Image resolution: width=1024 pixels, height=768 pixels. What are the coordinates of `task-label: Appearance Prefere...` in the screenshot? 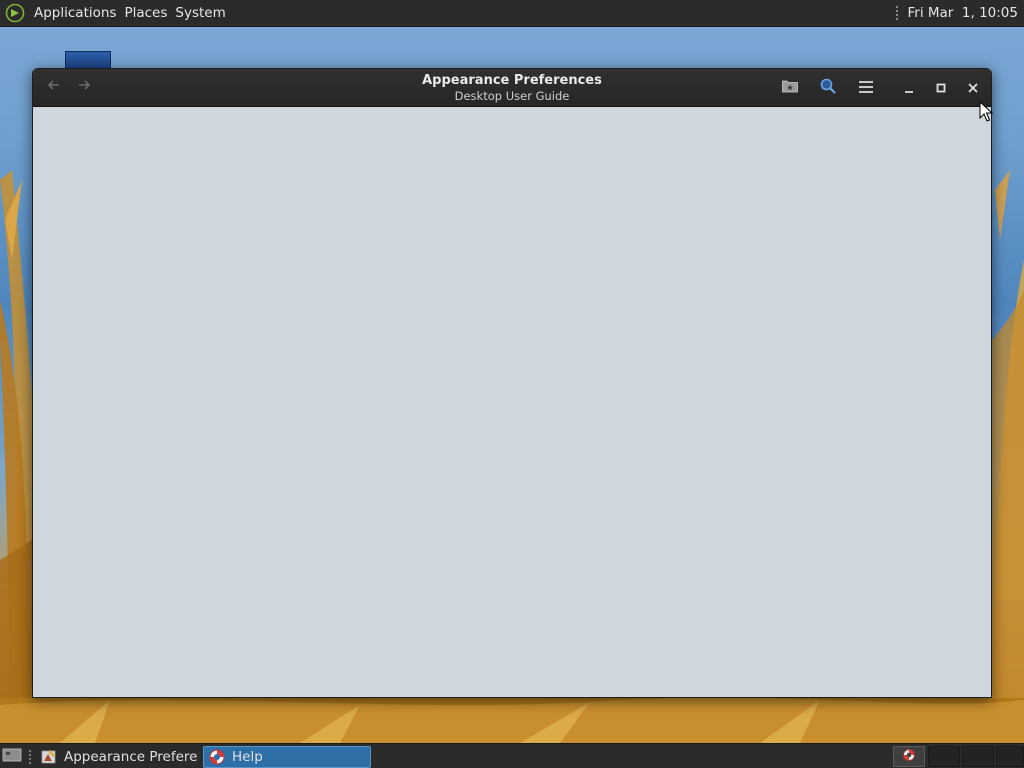 It's located at (131, 757).